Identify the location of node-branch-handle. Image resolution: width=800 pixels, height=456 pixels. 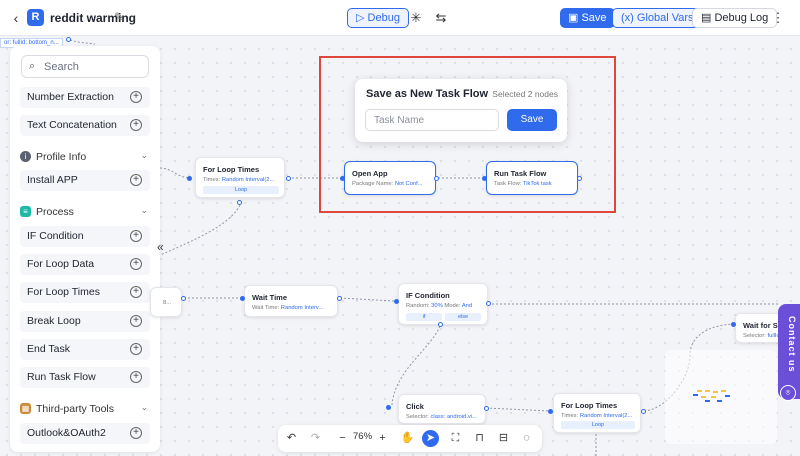
(440, 324).